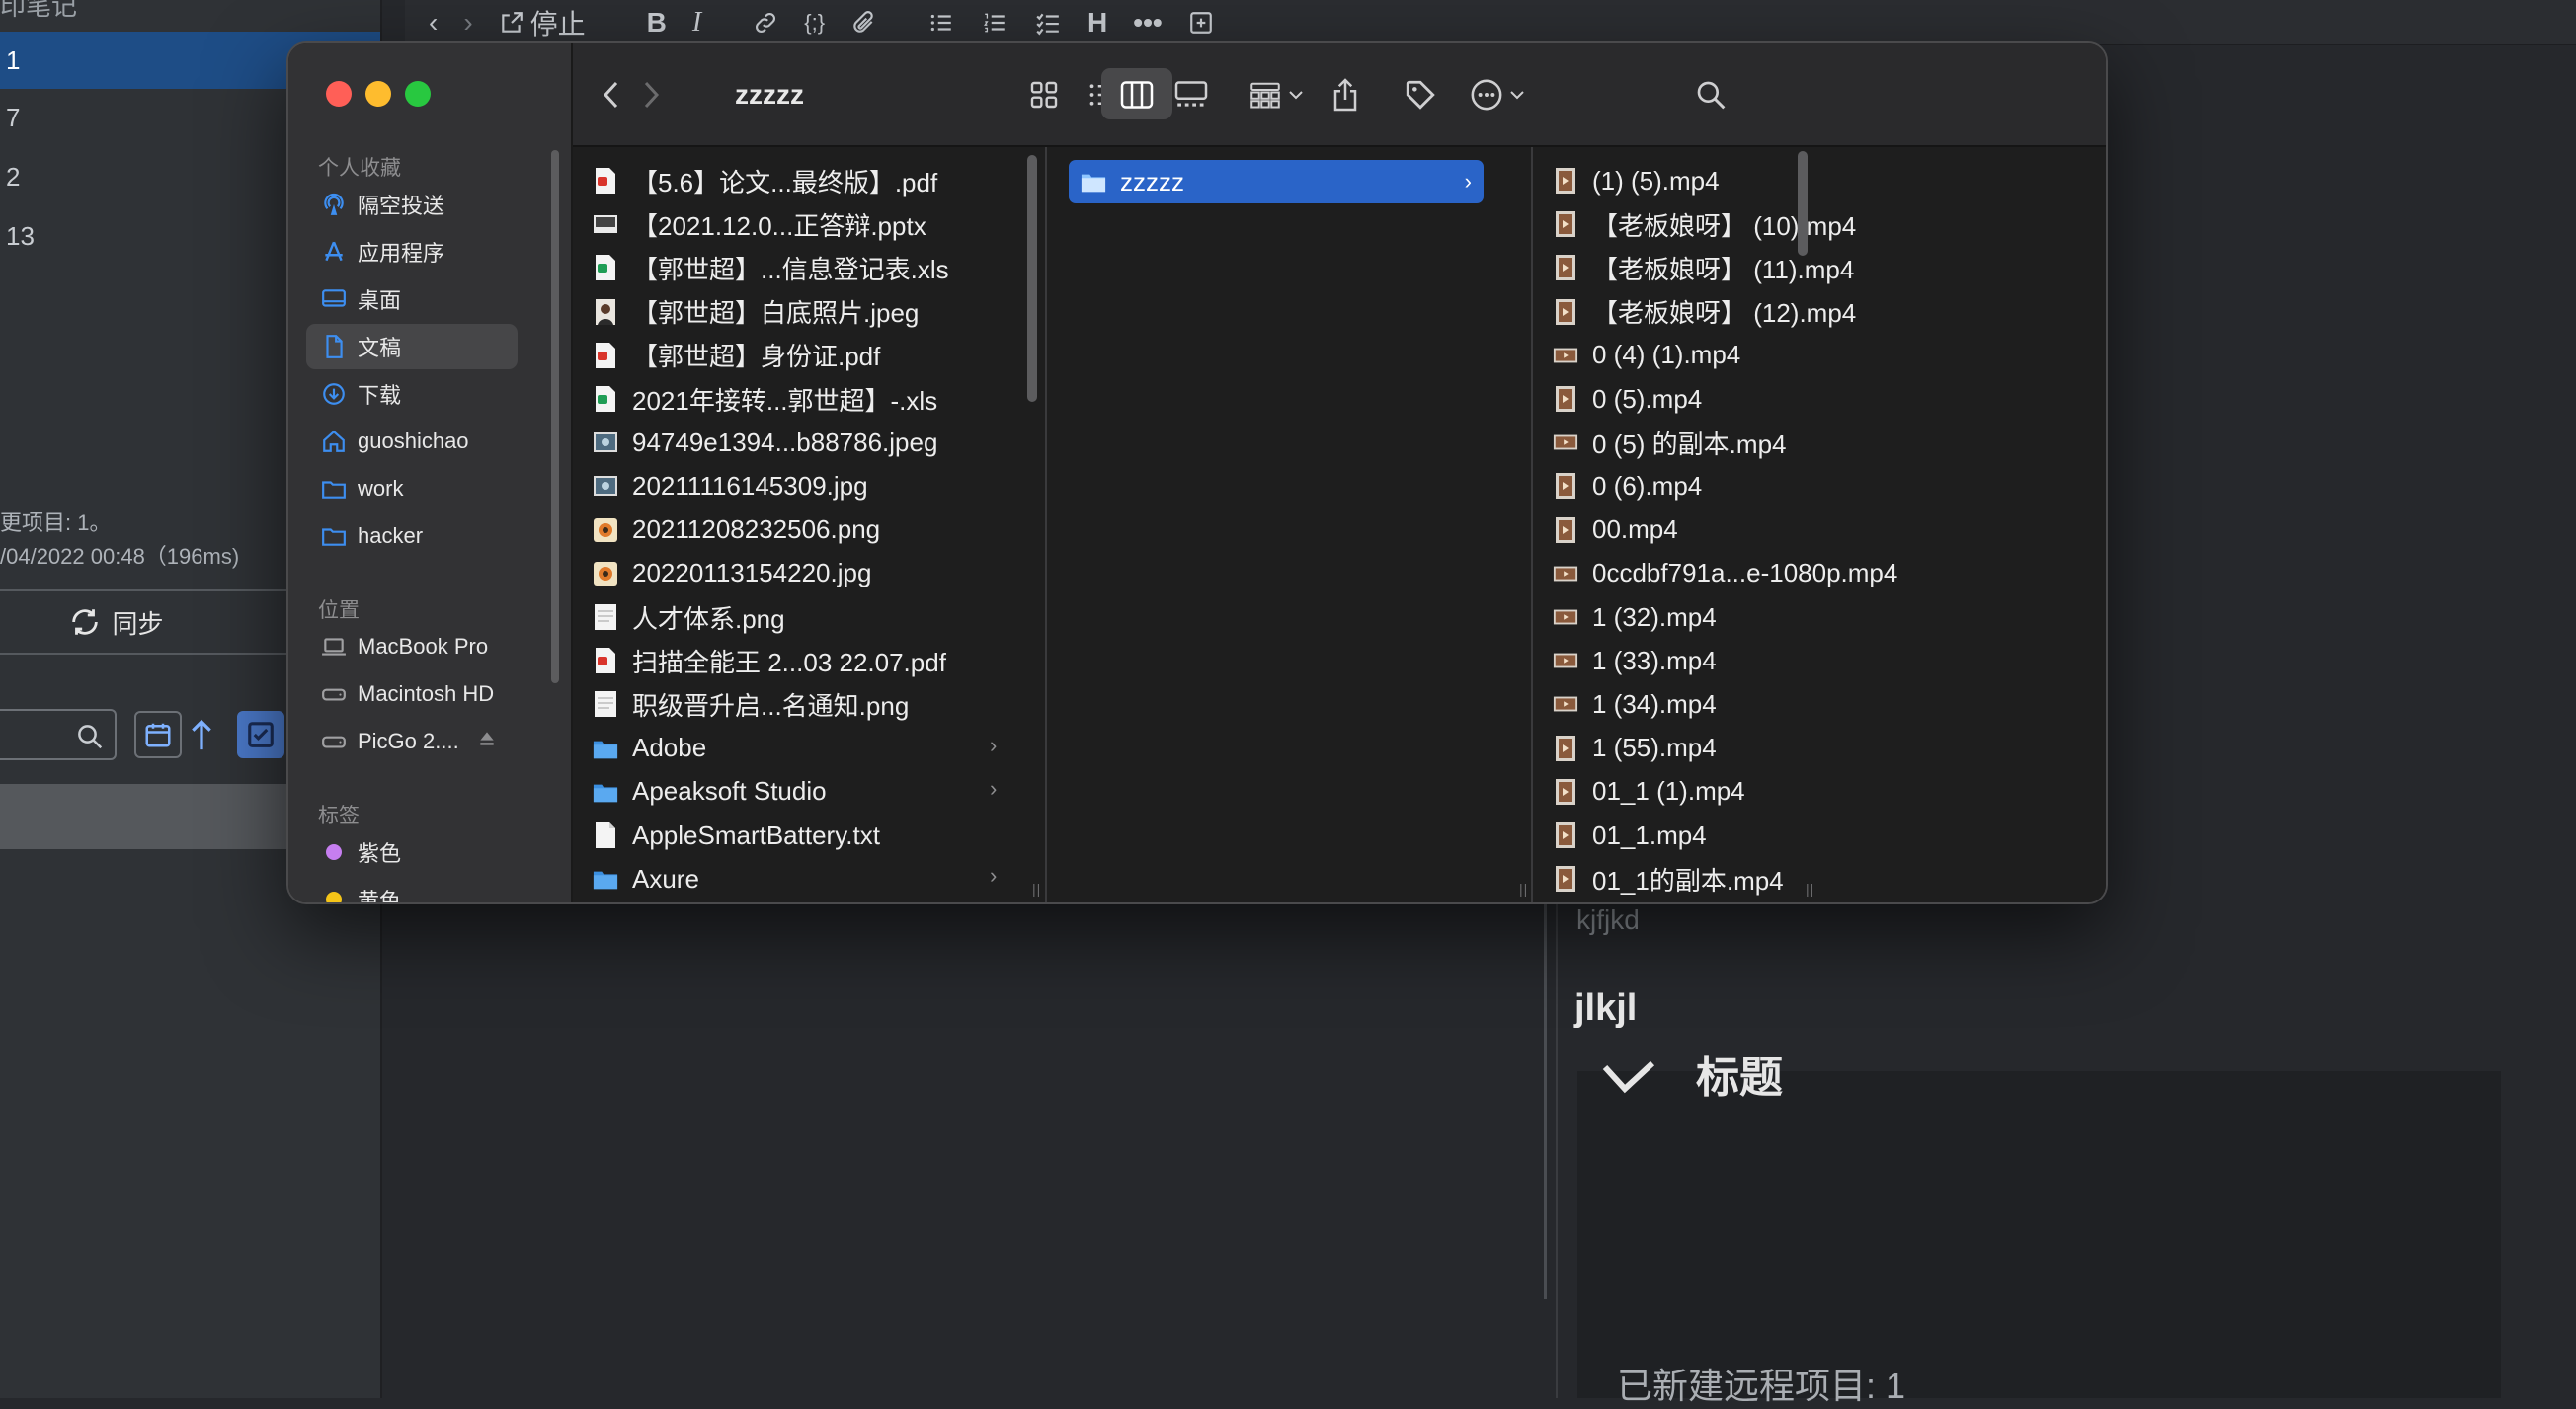  I want to click on column-view-icon-wrap, so click(1137, 95).